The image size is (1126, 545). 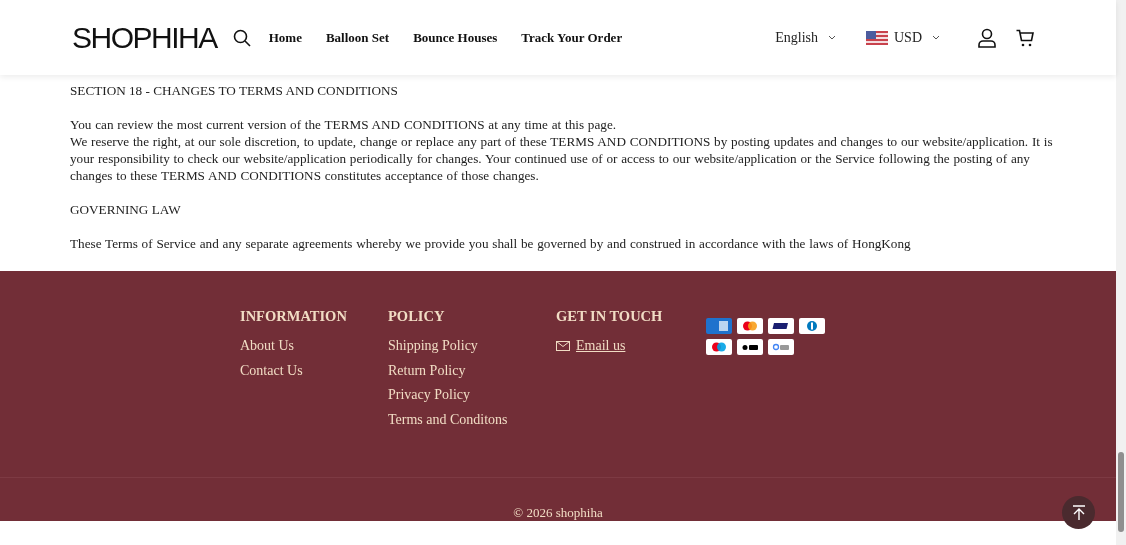 I want to click on footer-link: Return Policy, so click(x=472, y=370).